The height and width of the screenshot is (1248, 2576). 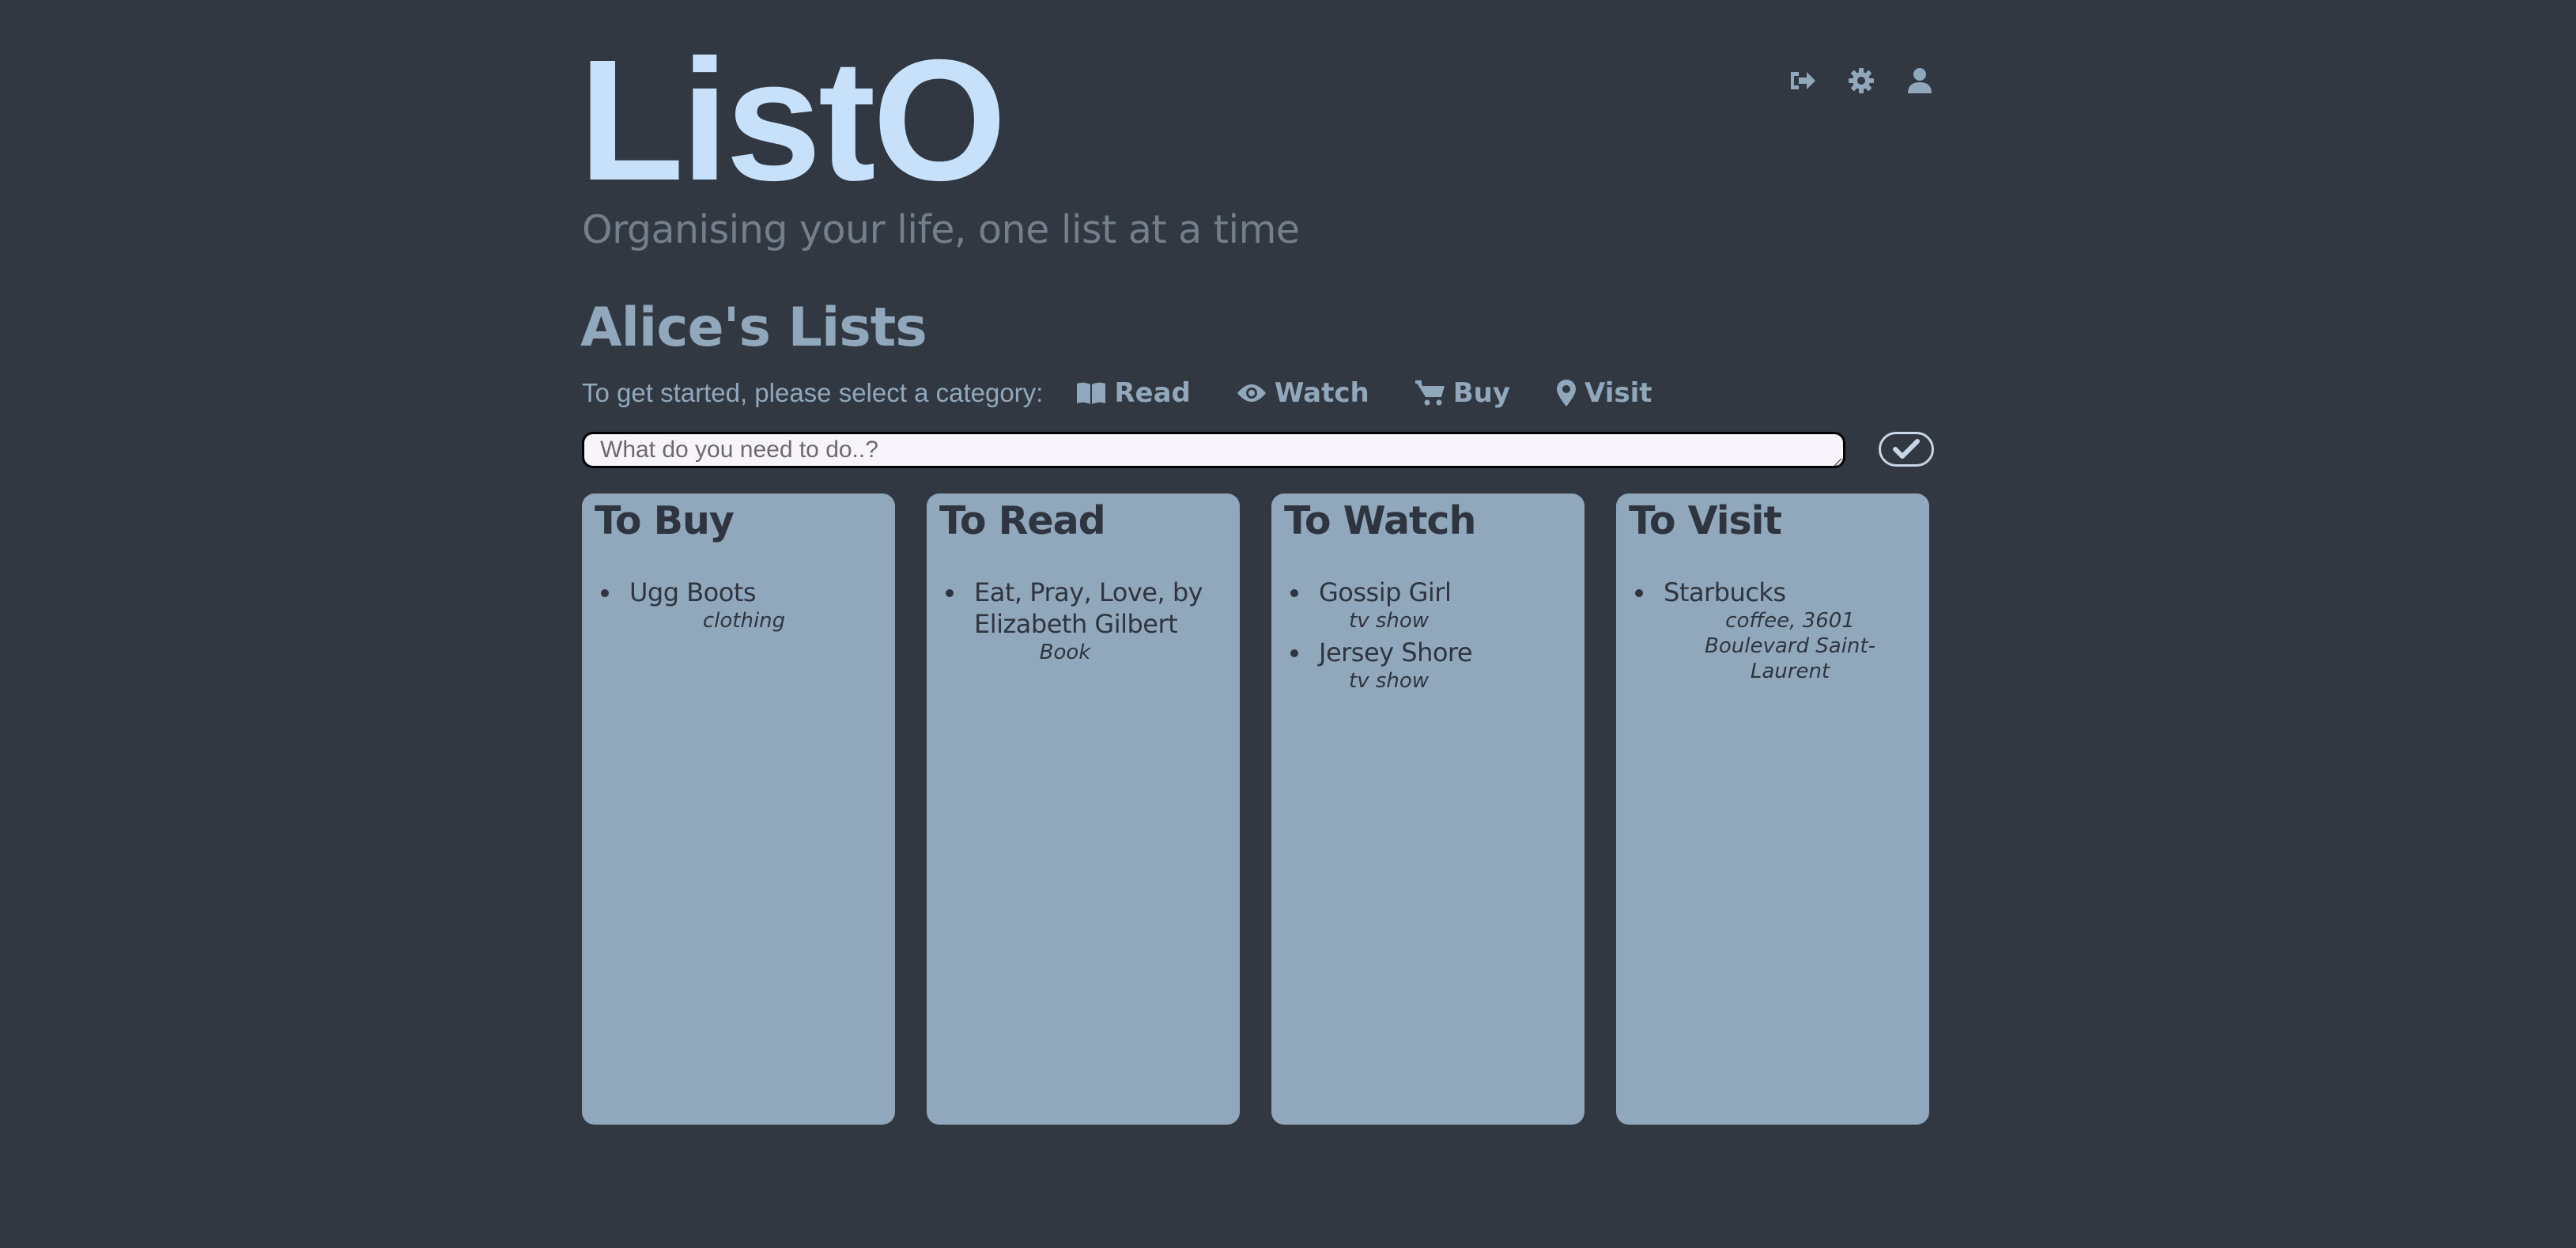 I want to click on submit-button, so click(x=1906, y=449).